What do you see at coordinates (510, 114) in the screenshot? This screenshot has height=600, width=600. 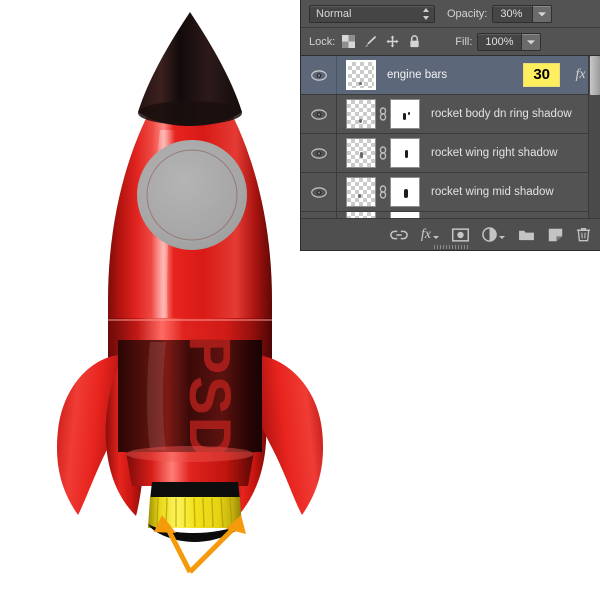 I see `layer-name: rocket body dn ring shadow` at bounding box center [510, 114].